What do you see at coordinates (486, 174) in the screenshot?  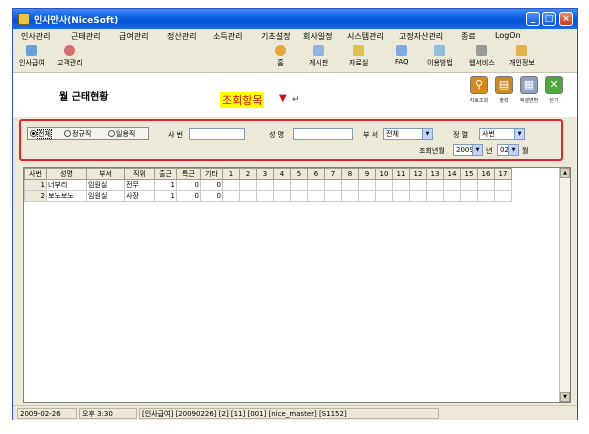 I see `column-header: 16` at bounding box center [486, 174].